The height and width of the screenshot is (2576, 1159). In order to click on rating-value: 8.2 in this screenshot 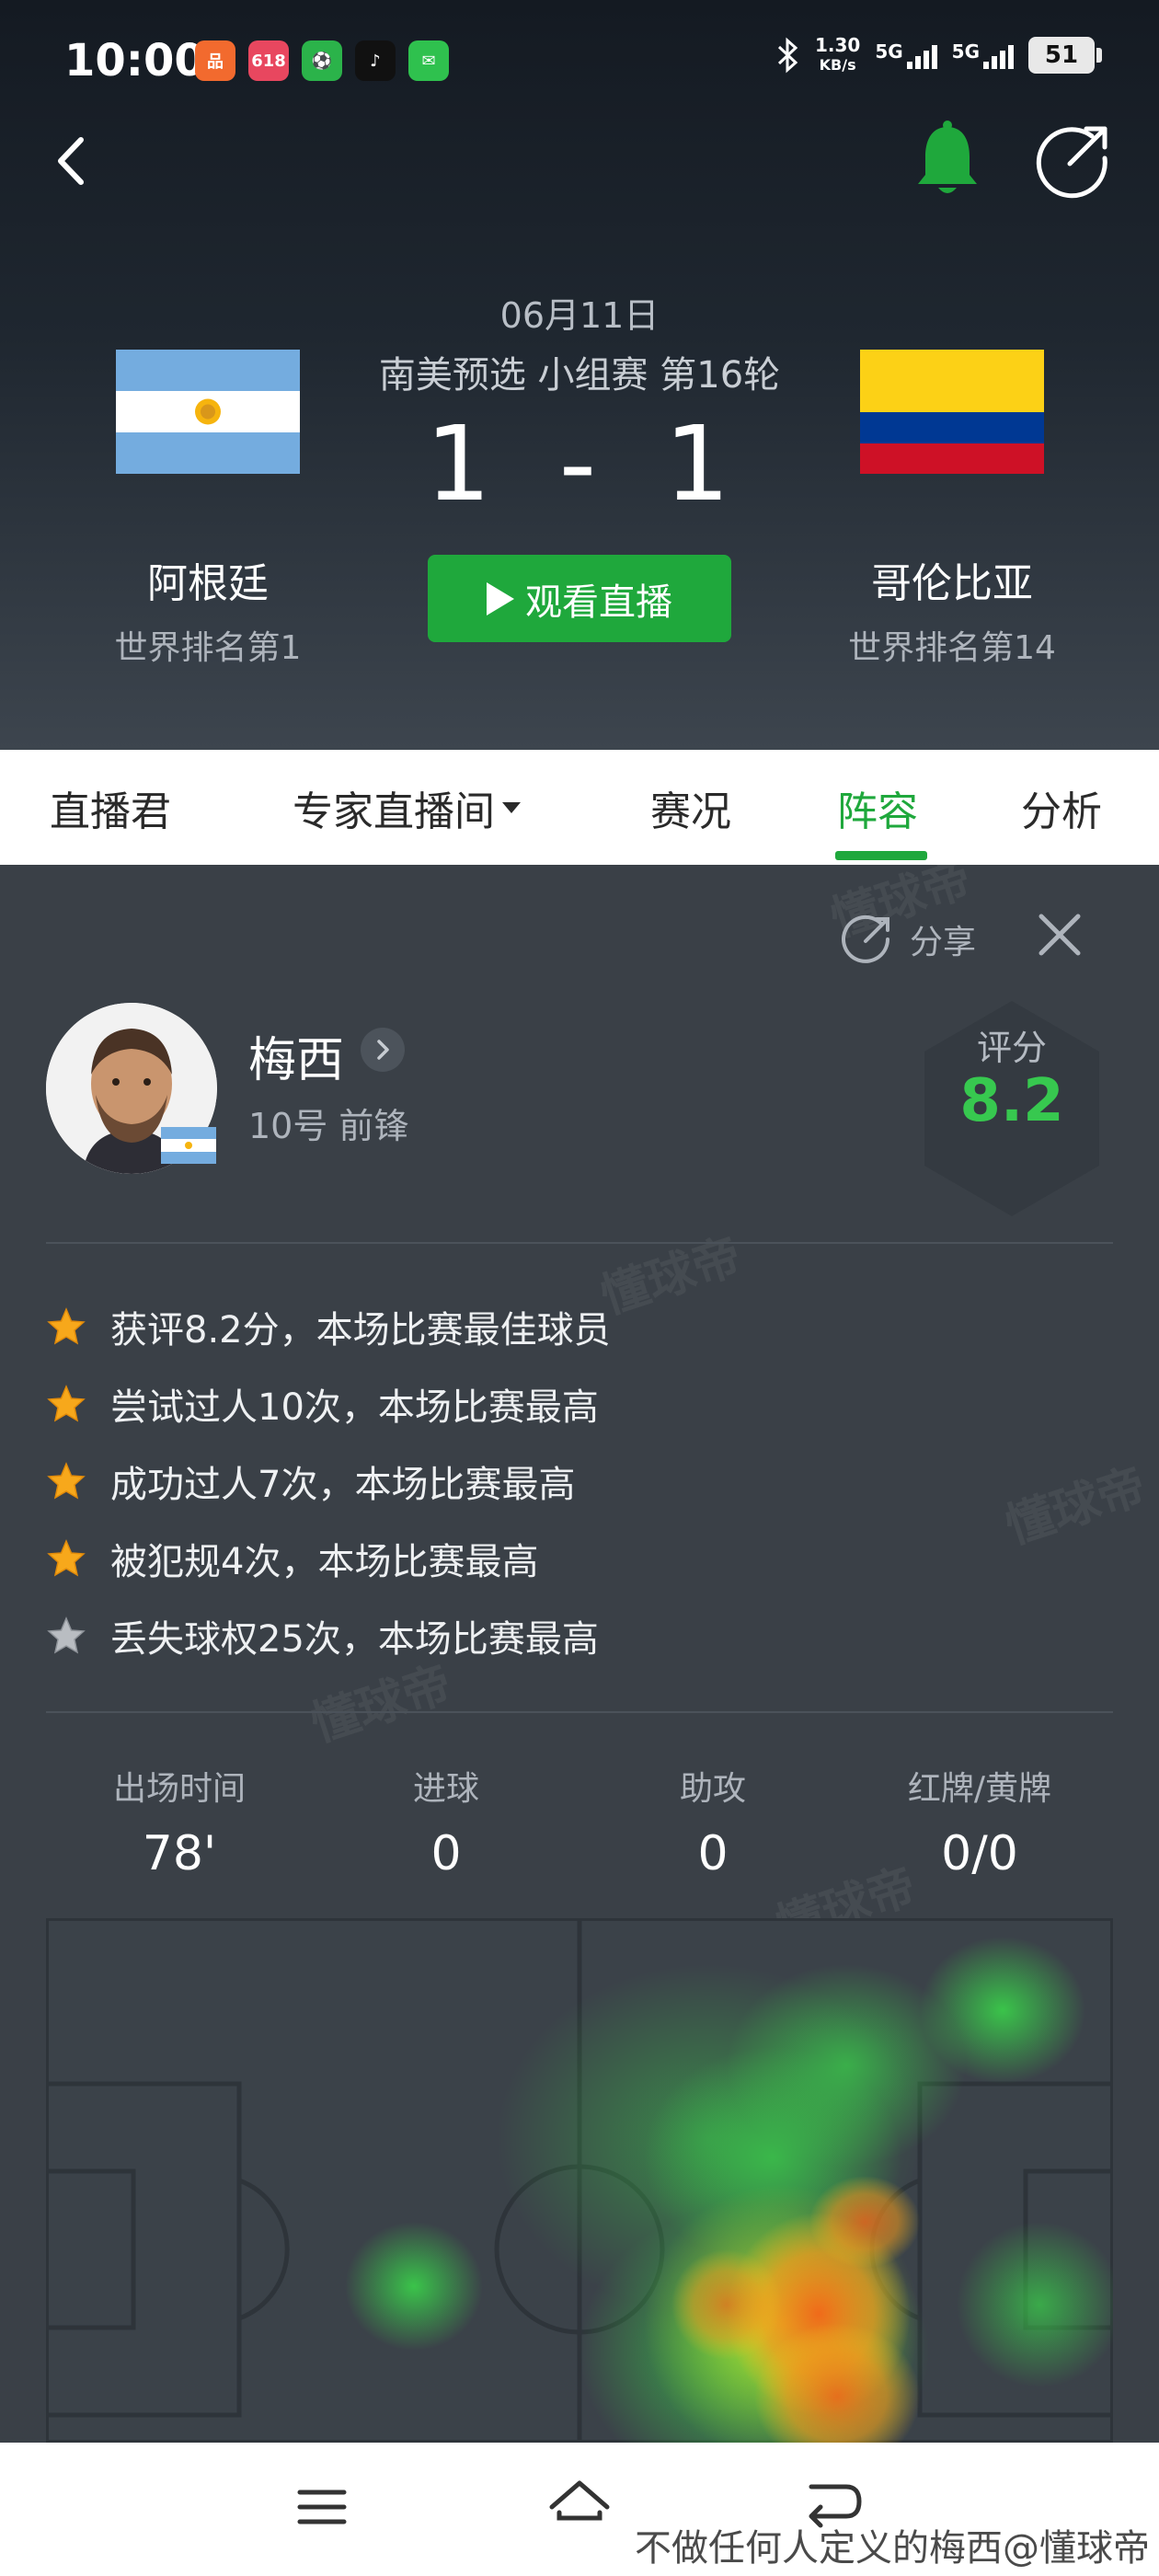, I will do `click(1011, 1101)`.